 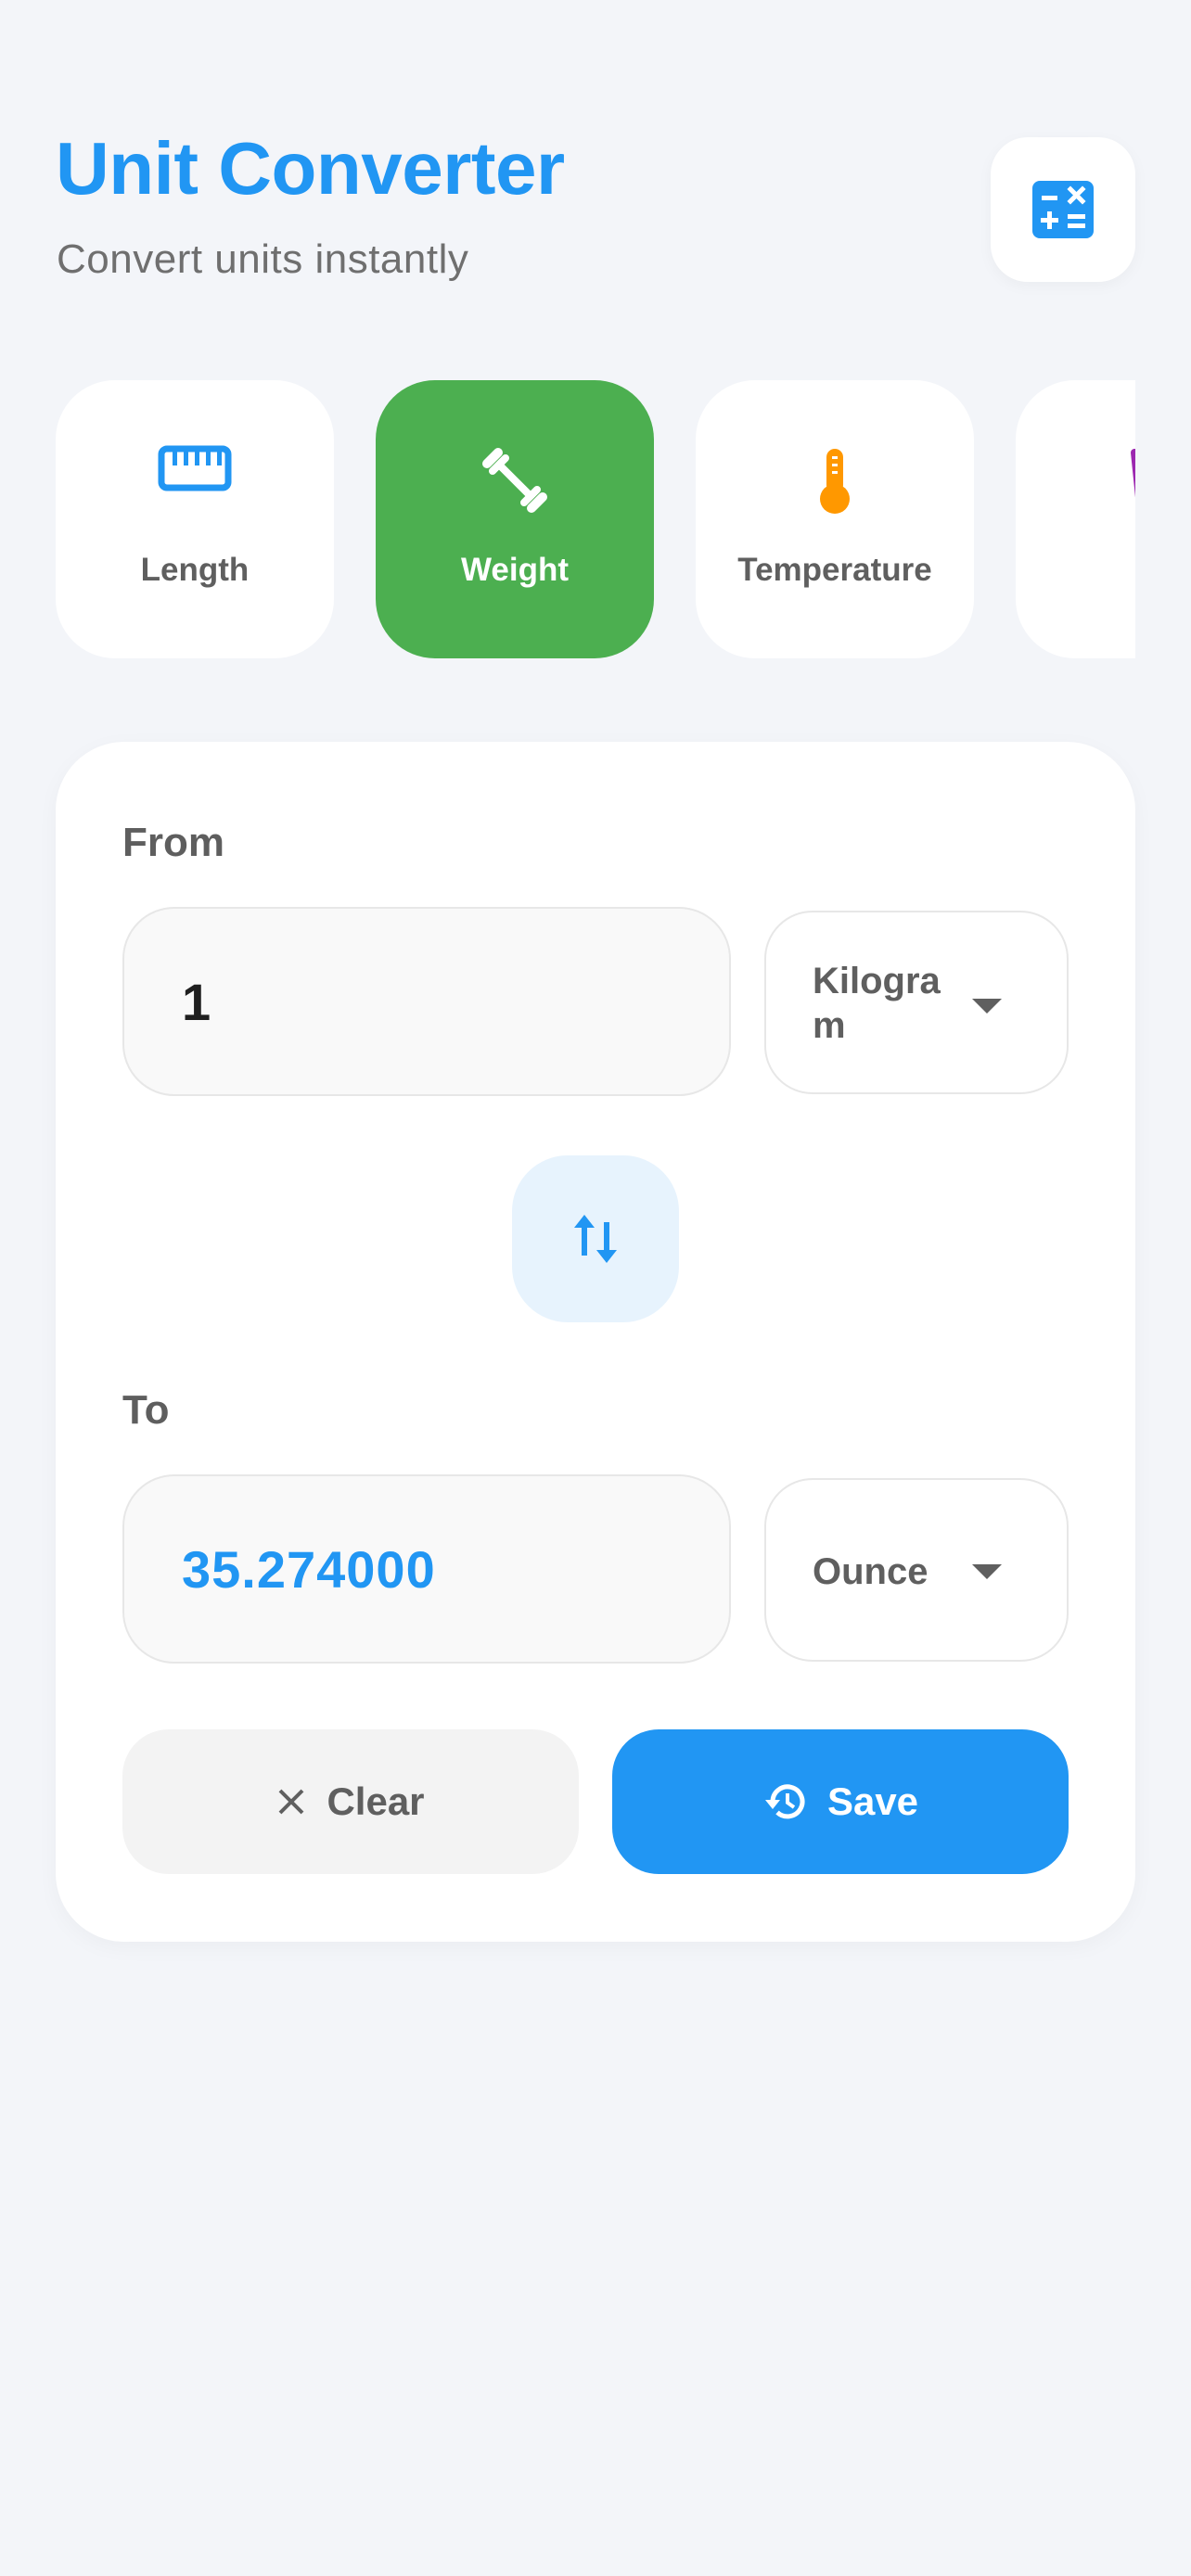 I want to click on save-button: Save, so click(x=840, y=1801).